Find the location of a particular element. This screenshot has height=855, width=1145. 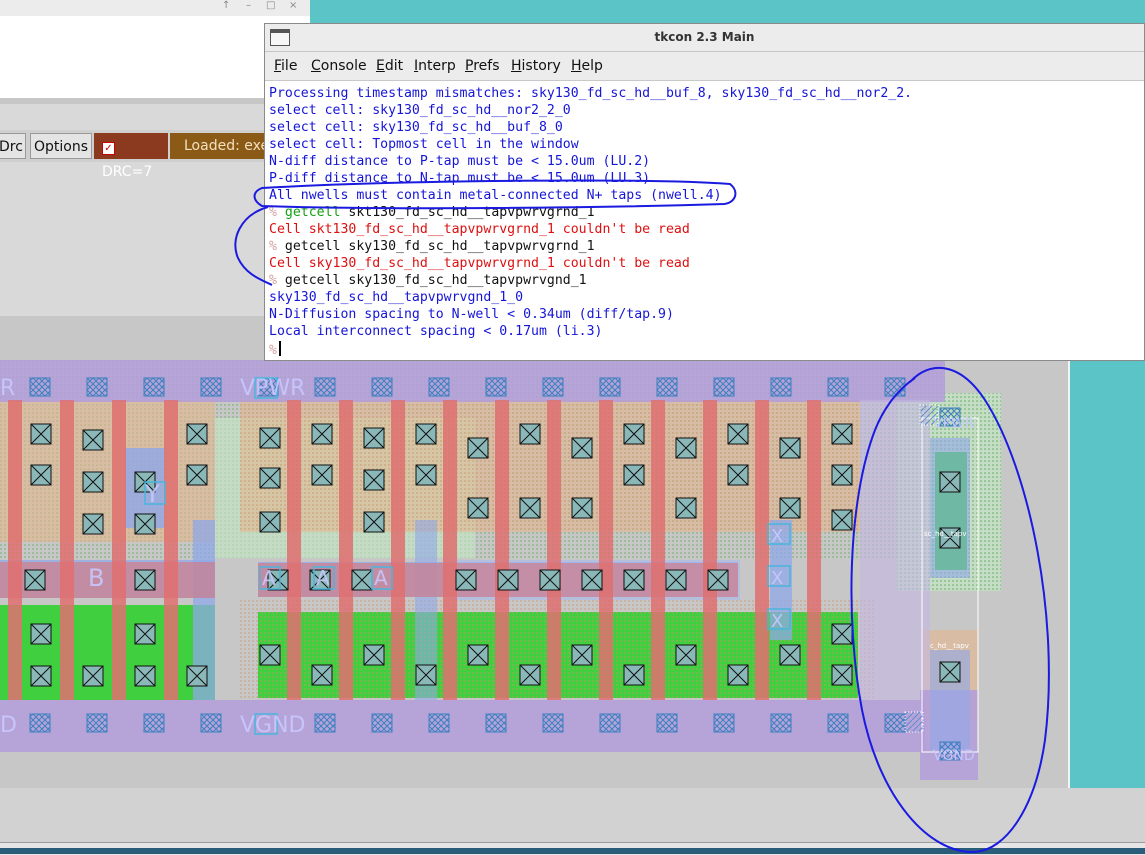

a-port-label-1: A is located at coordinates (269, 578).